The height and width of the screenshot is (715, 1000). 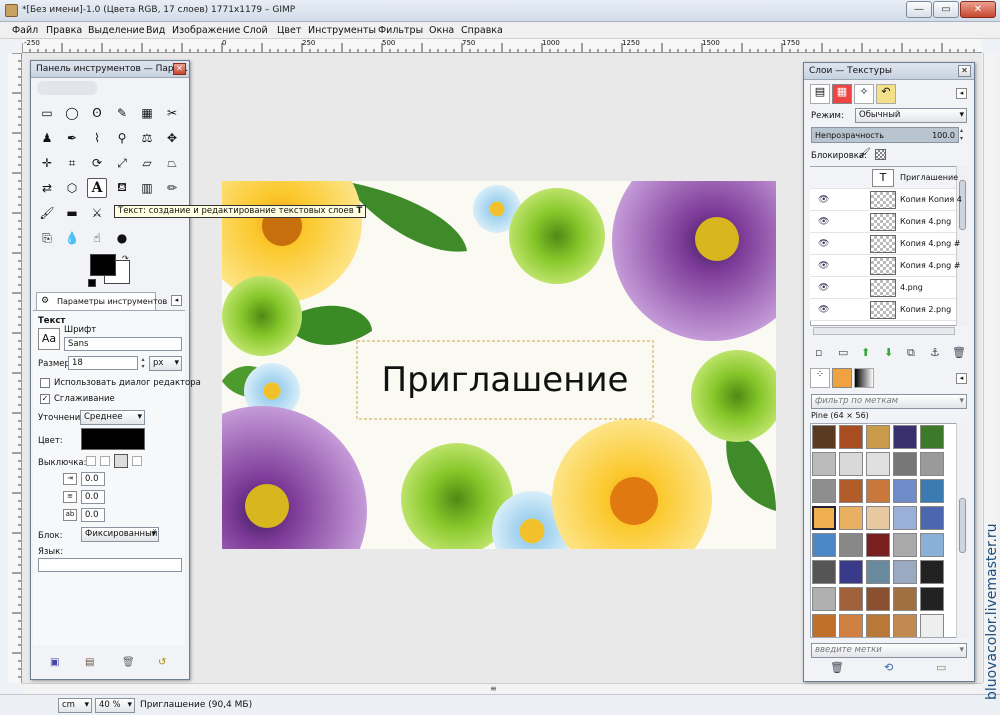 What do you see at coordinates (842, 378) in the screenshot?
I see `tab-patterns` at bounding box center [842, 378].